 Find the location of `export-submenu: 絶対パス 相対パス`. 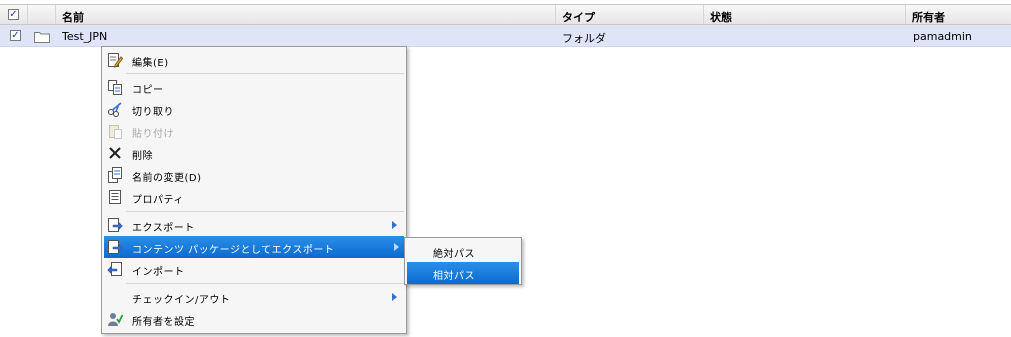

export-submenu: 絶対パス 相対パス is located at coordinates (463, 261).